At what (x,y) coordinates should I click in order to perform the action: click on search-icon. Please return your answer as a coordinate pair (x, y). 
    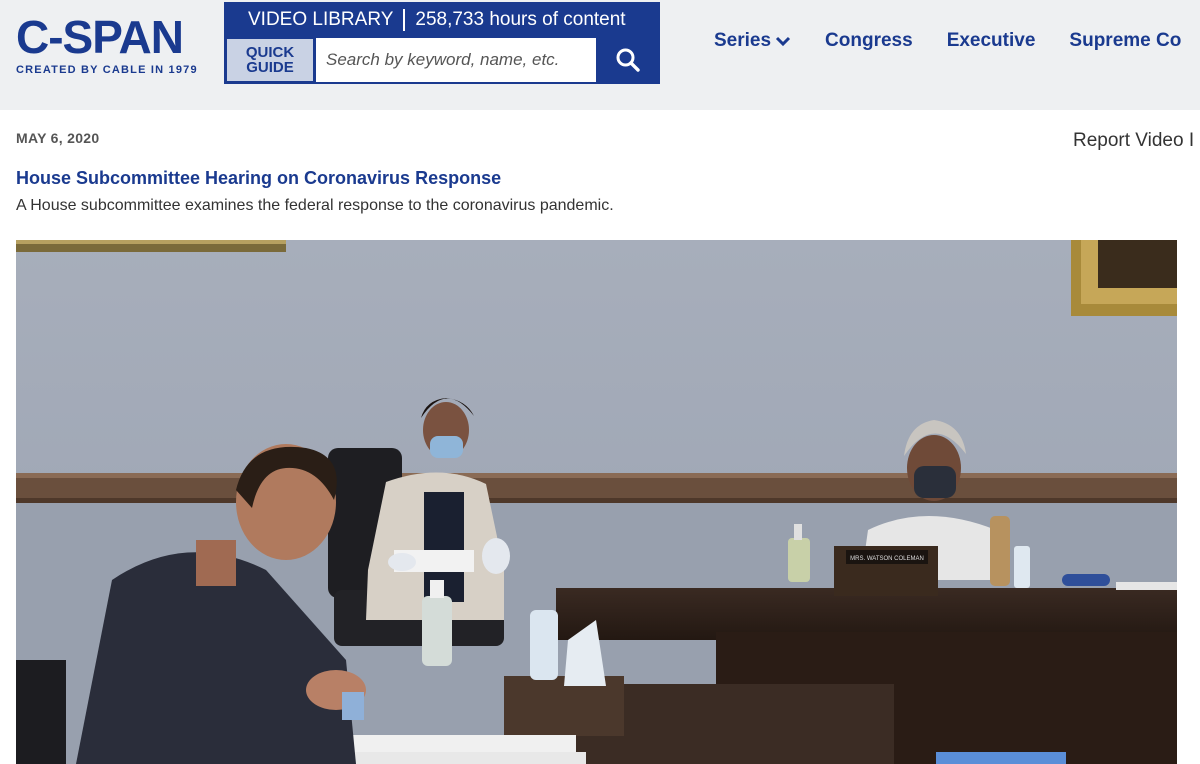
    Looking at the image, I should click on (628, 60).